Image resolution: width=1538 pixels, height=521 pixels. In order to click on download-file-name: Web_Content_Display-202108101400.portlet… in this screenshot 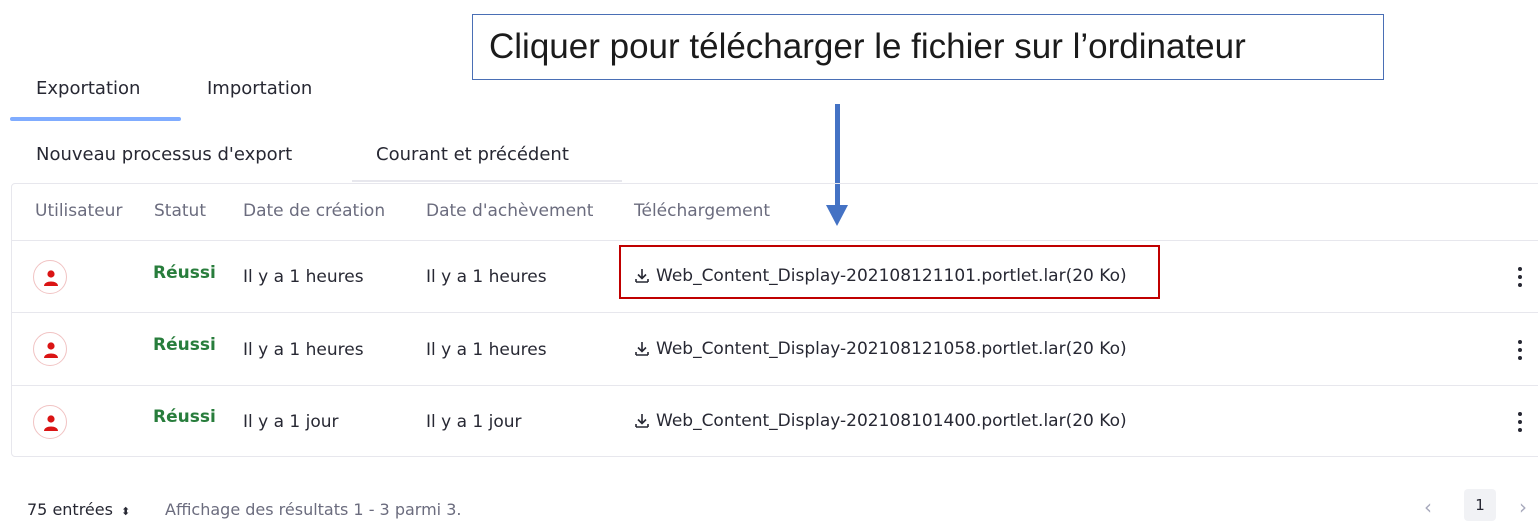, I will do `click(891, 421)`.